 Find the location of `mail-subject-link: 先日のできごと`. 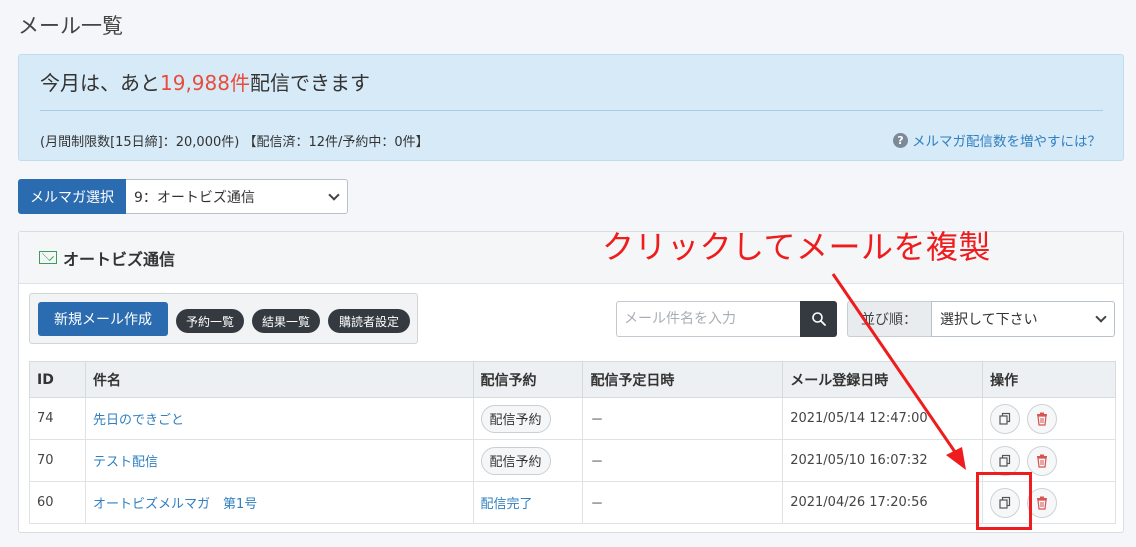

mail-subject-link: 先日のできごと is located at coordinates (138, 420).